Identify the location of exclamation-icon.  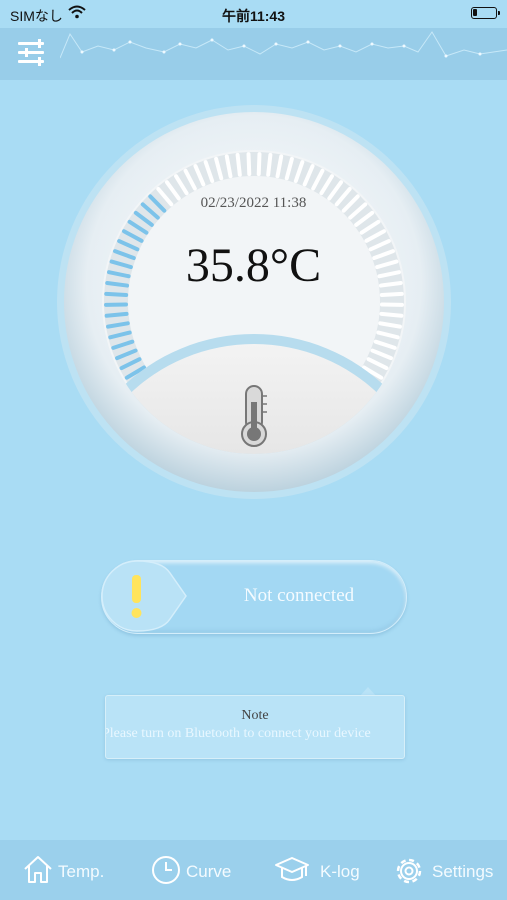
(144, 596).